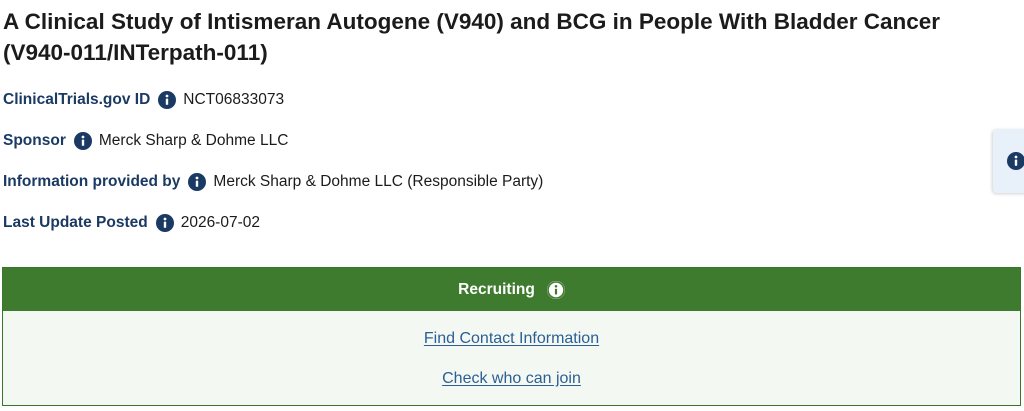  What do you see at coordinates (75, 222) in the screenshot?
I see `last-update-label: Last Update Posted` at bounding box center [75, 222].